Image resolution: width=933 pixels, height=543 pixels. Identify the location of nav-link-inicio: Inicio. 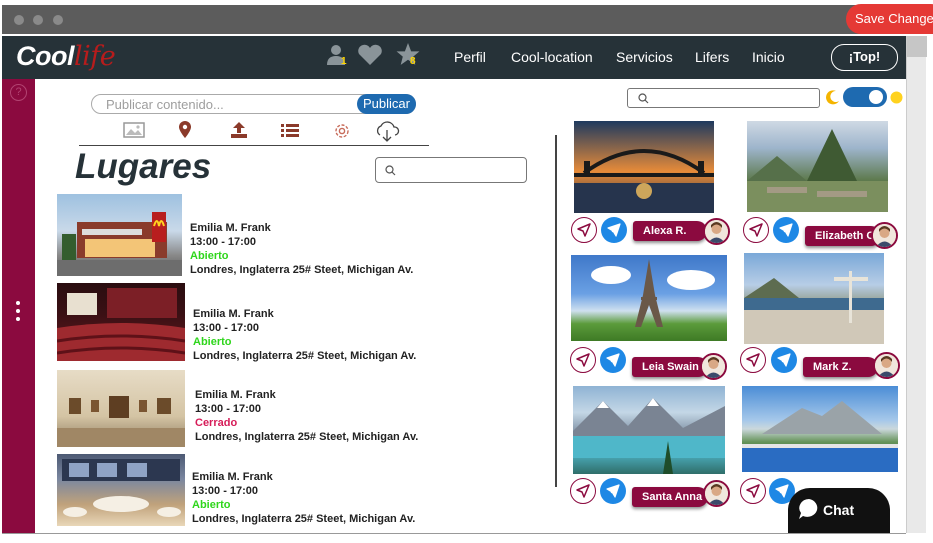
(768, 57).